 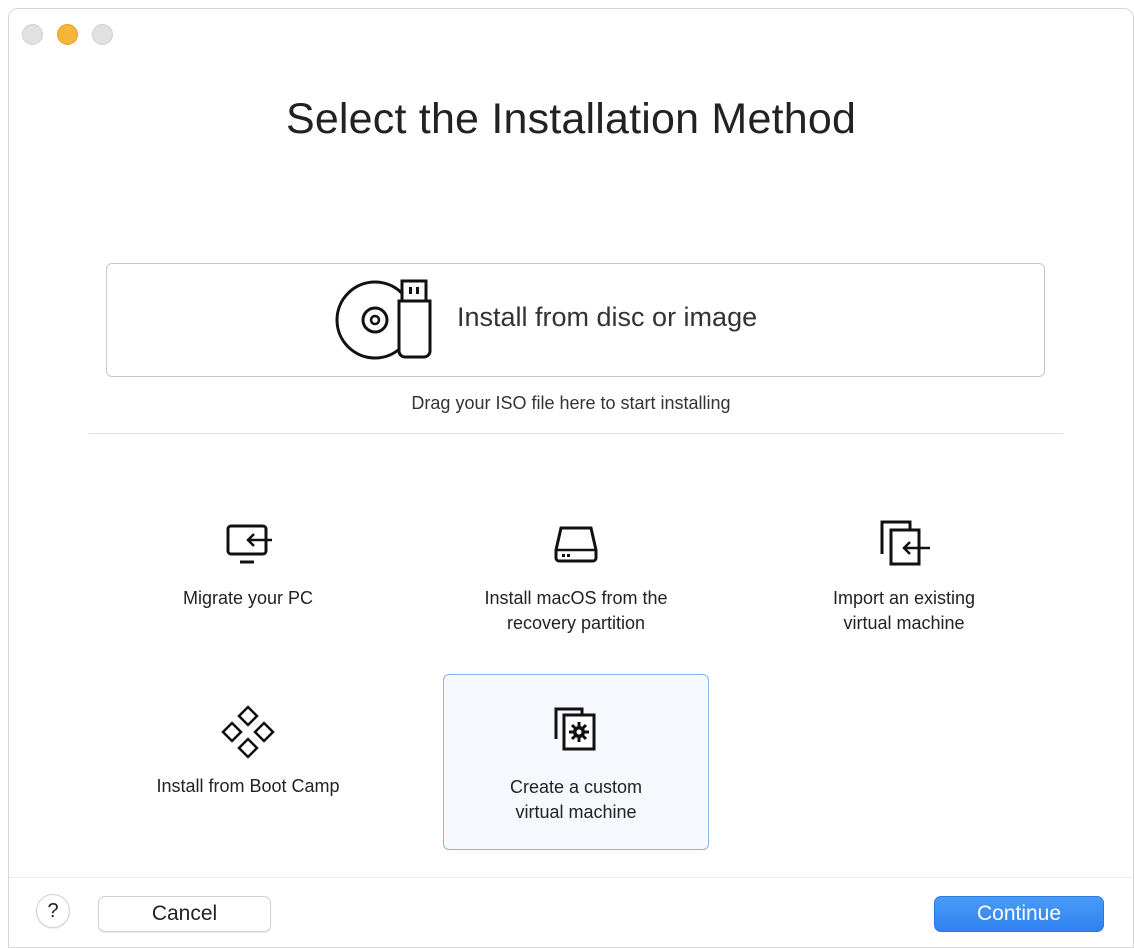 I want to click on option-migrate-pc: Migrate your PC, so click(x=248, y=592).